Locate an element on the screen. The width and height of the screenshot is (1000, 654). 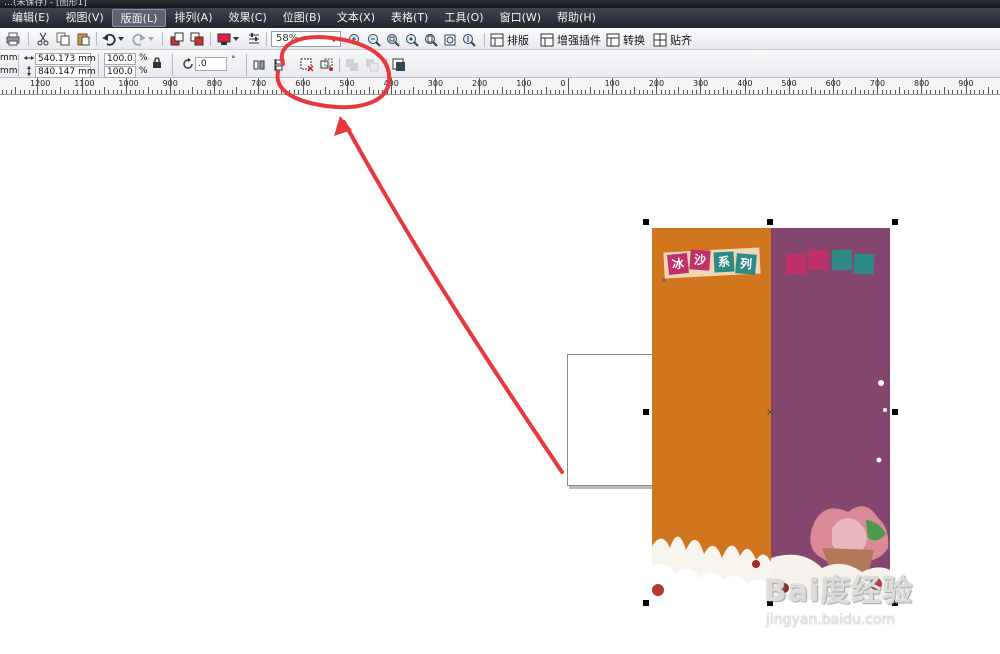
menu-help: 帮助(H) is located at coordinates (576, 18).